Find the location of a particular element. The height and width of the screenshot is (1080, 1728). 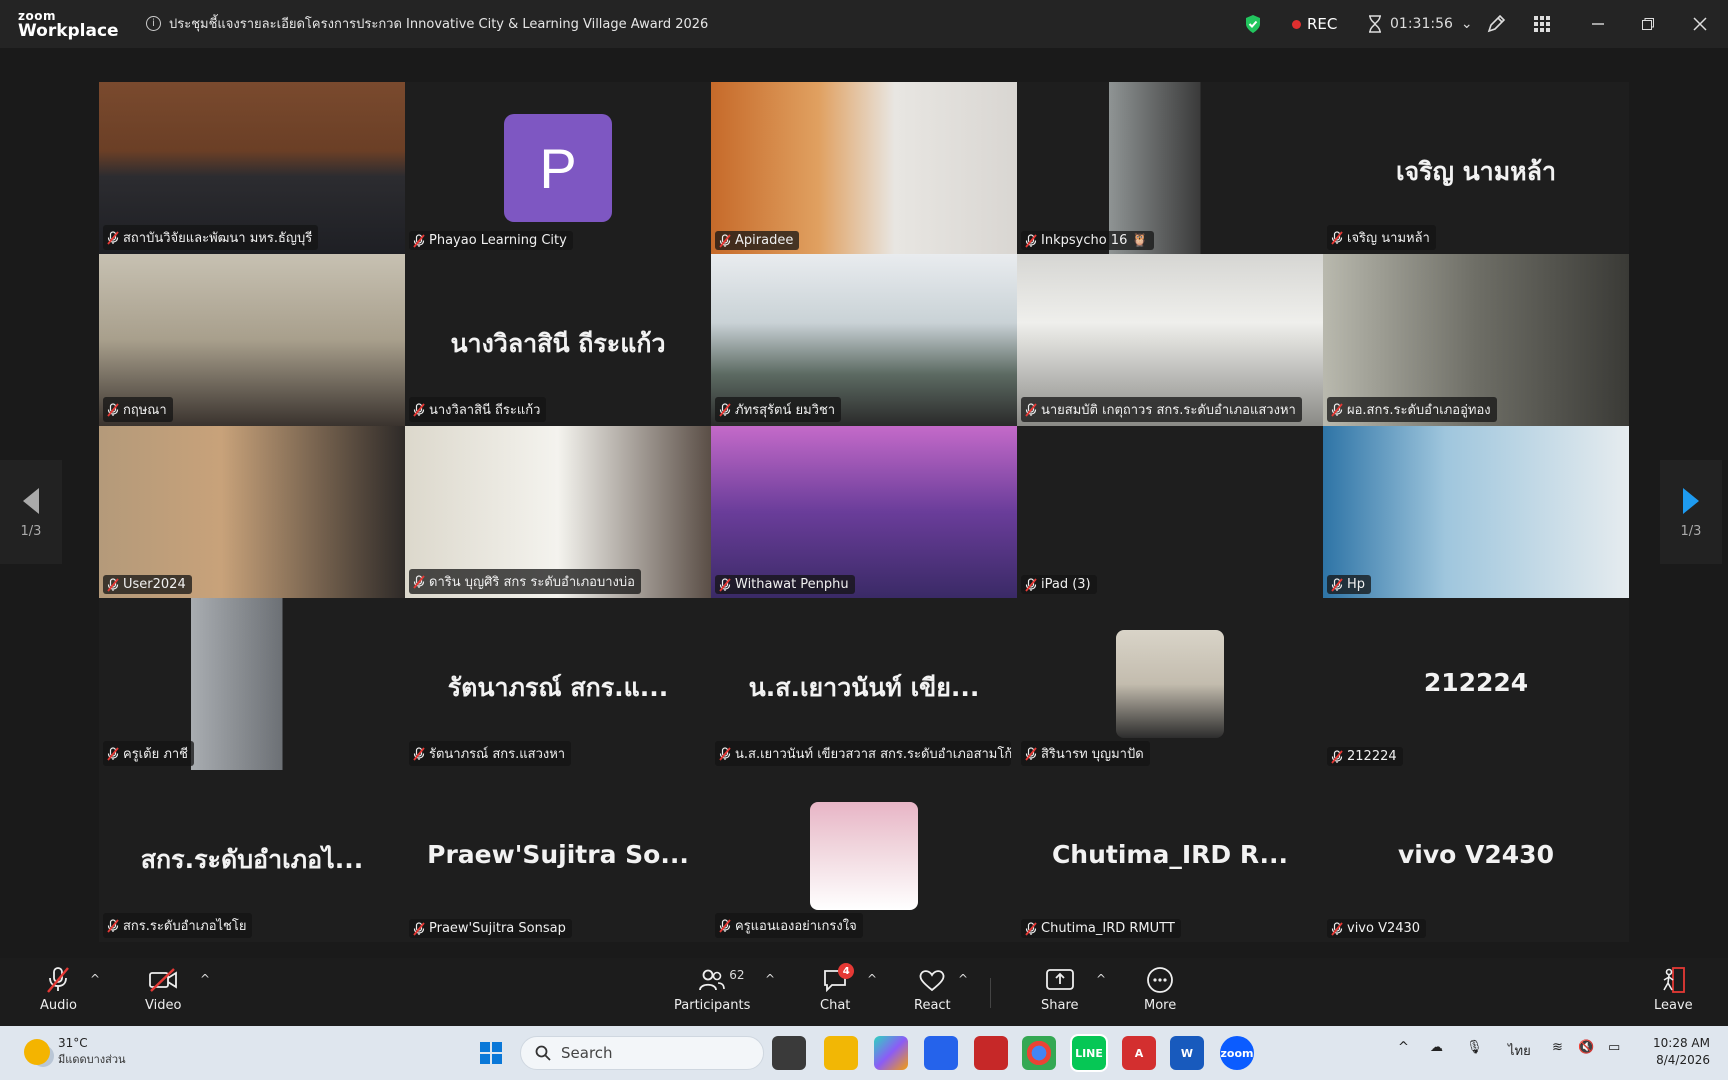

participant-name: Inkpsycho 16 🦉 is located at coordinates (1094, 240).